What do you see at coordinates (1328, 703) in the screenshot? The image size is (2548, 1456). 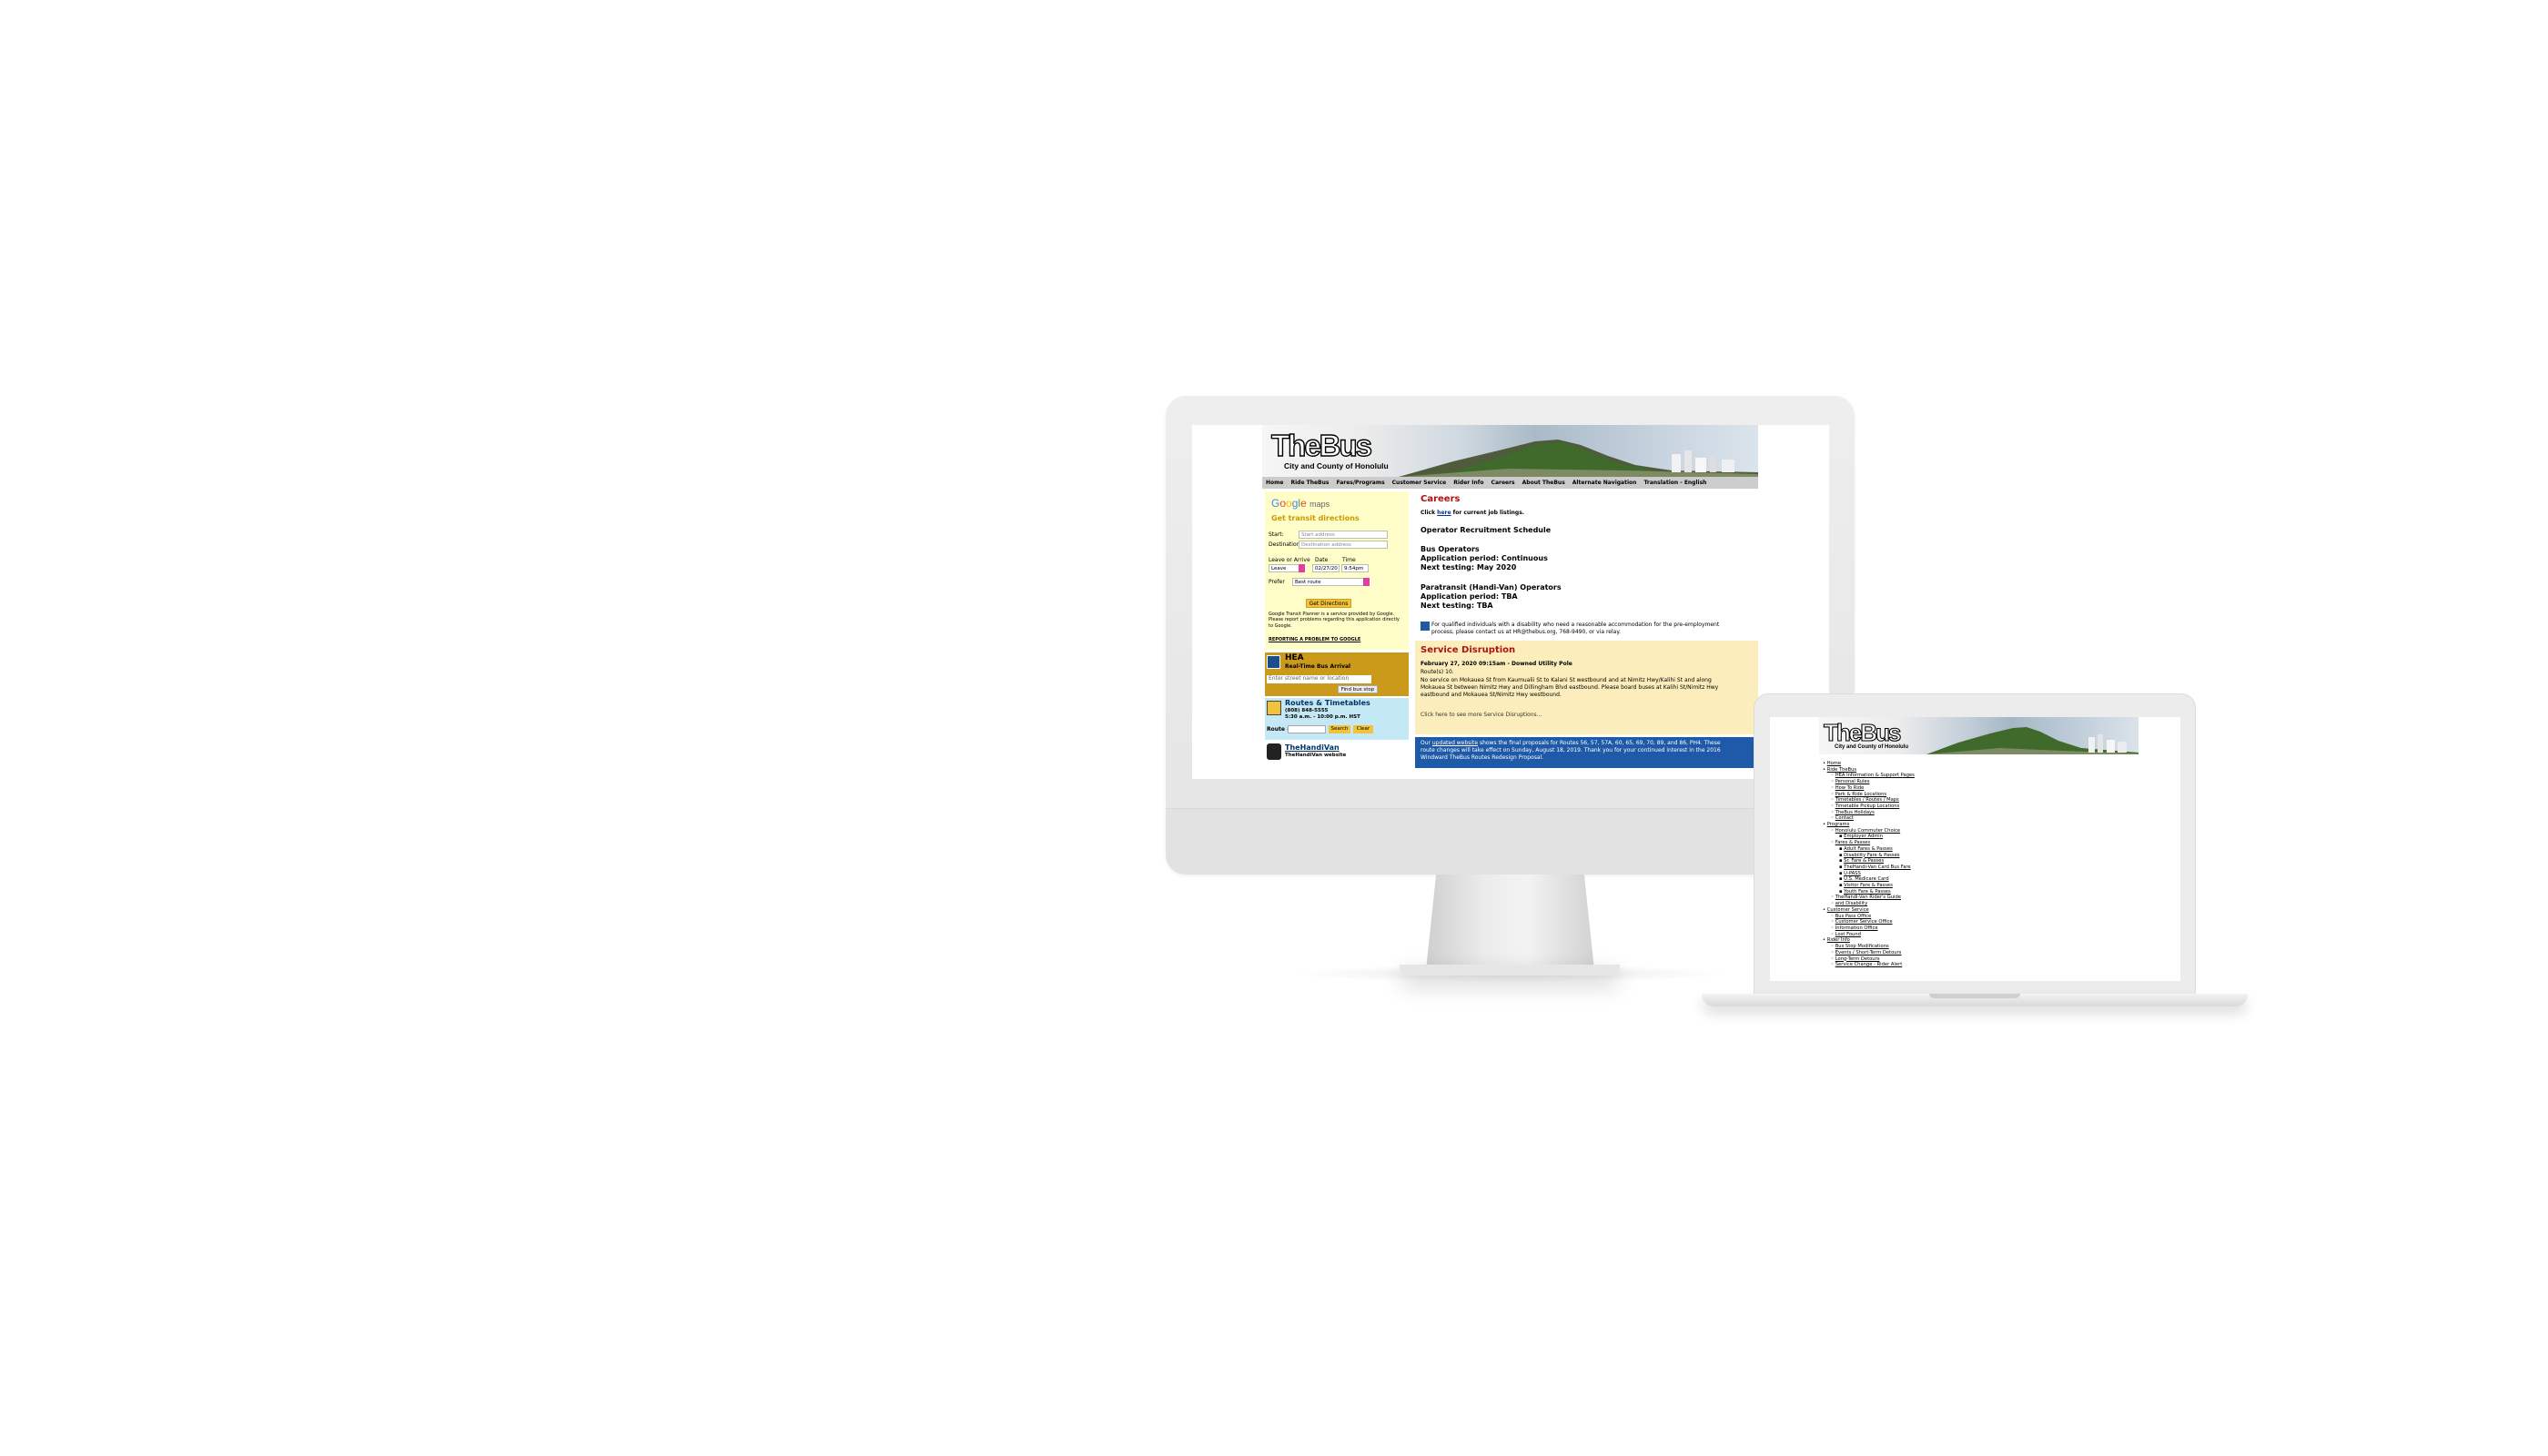 I see `routes-title: Routes & Timetables` at bounding box center [1328, 703].